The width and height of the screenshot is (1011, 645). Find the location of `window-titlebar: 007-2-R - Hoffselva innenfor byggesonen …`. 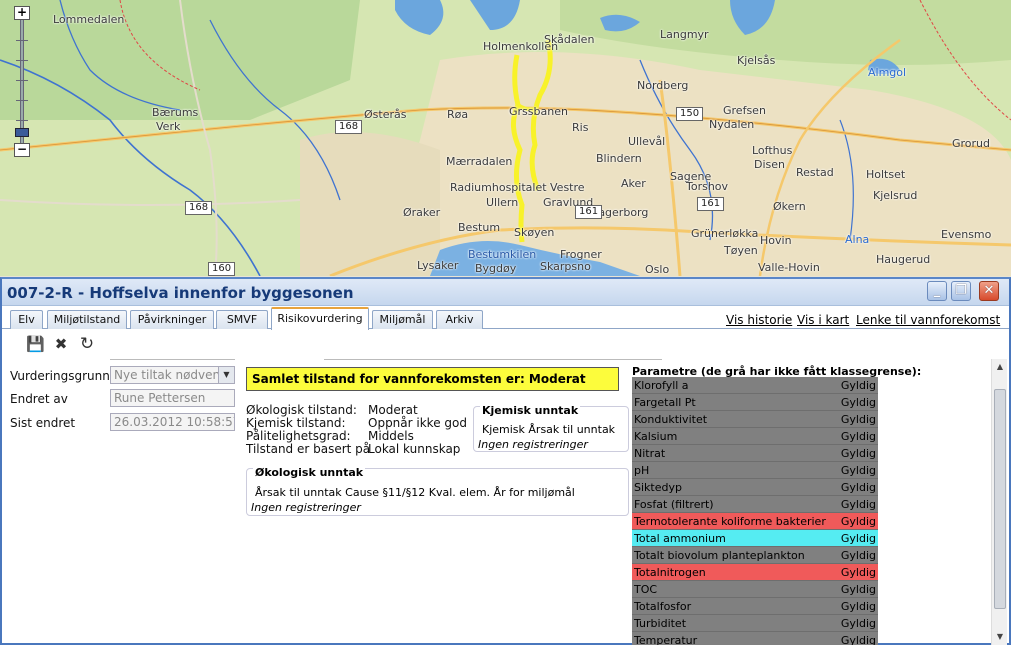

window-titlebar: 007-2-R - Hoffselva innenfor byggesonen … is located at coordinates (505, 292).